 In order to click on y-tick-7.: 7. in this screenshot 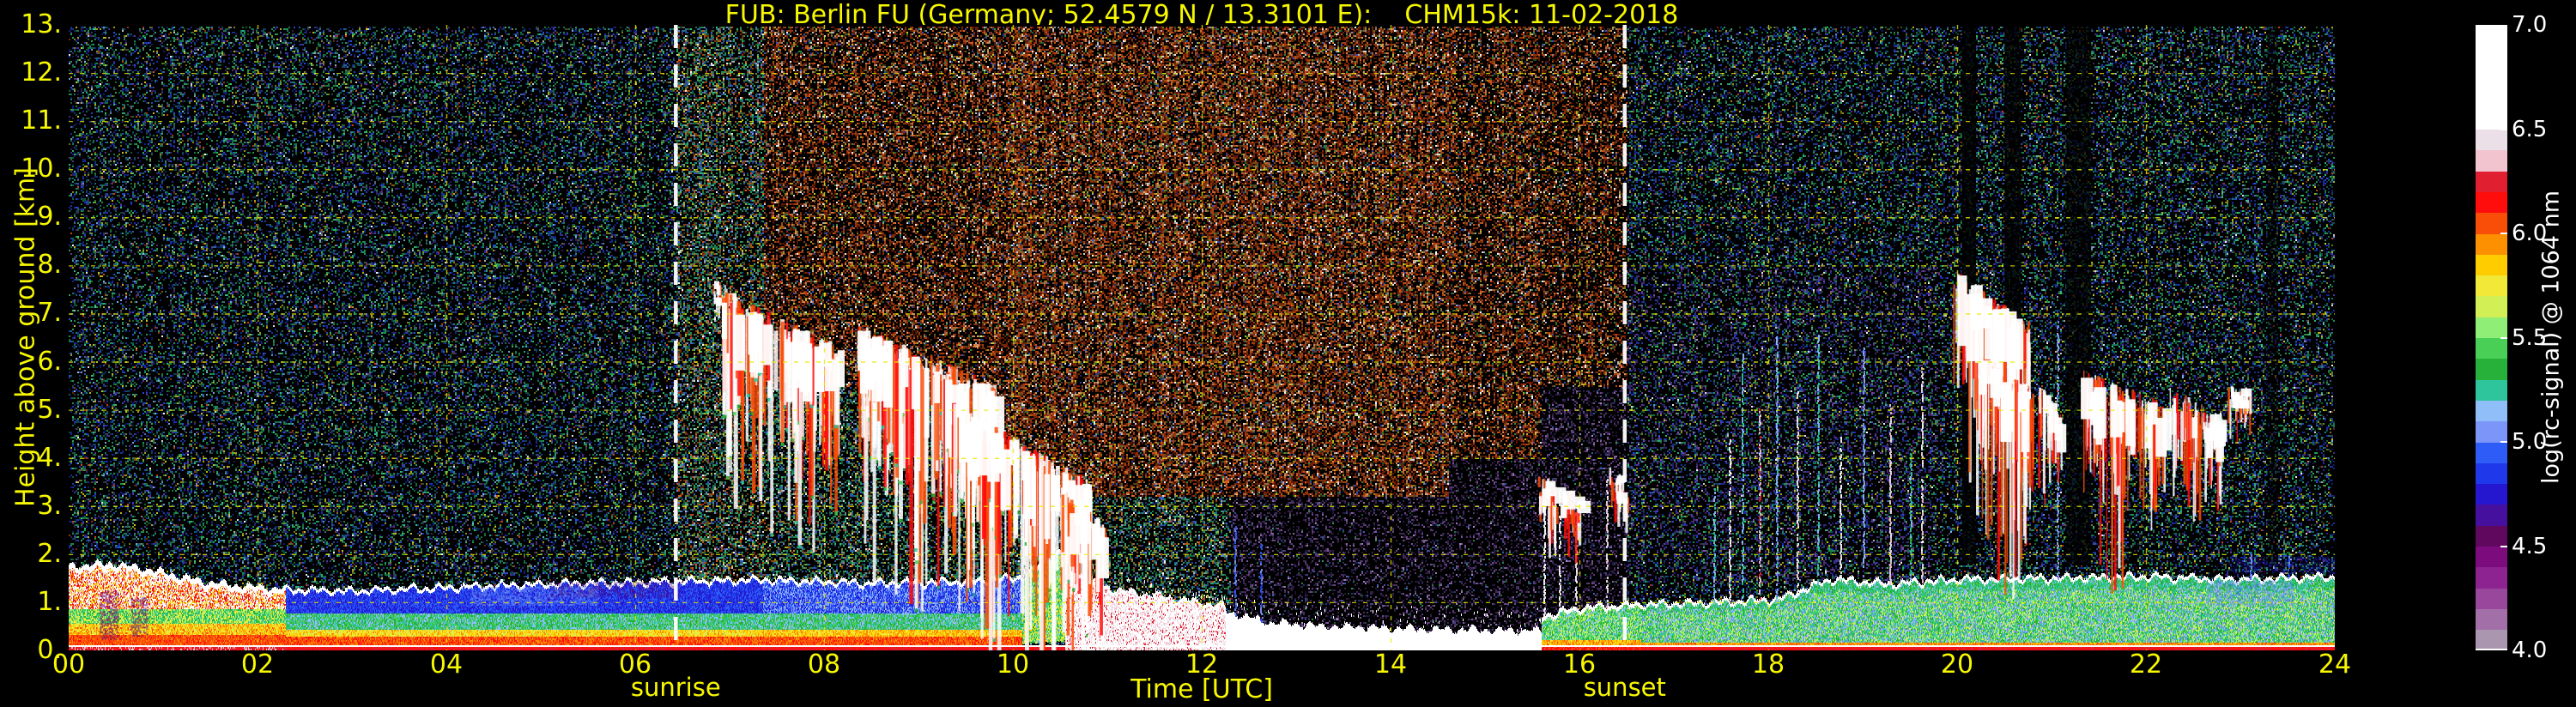, I will do `click(49, 314)`.